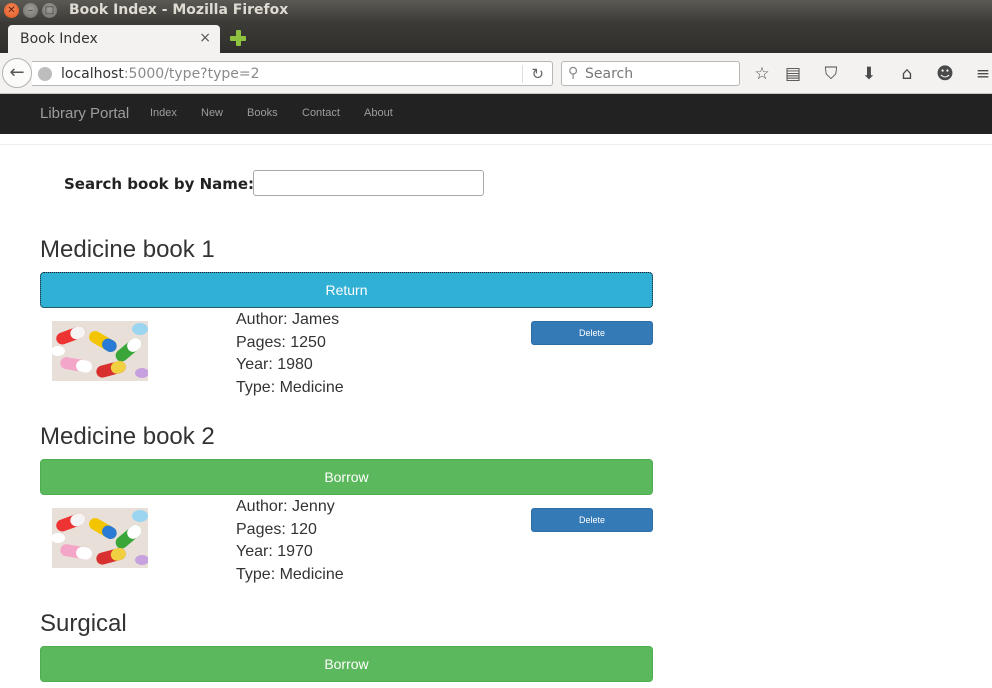 Image resolution: width=992 pixels, height=688 pixels. What do you see at coordinates (262, 113) in the screenshot?
I see `nav-books-link: Books` at bounding box center [262, 113].